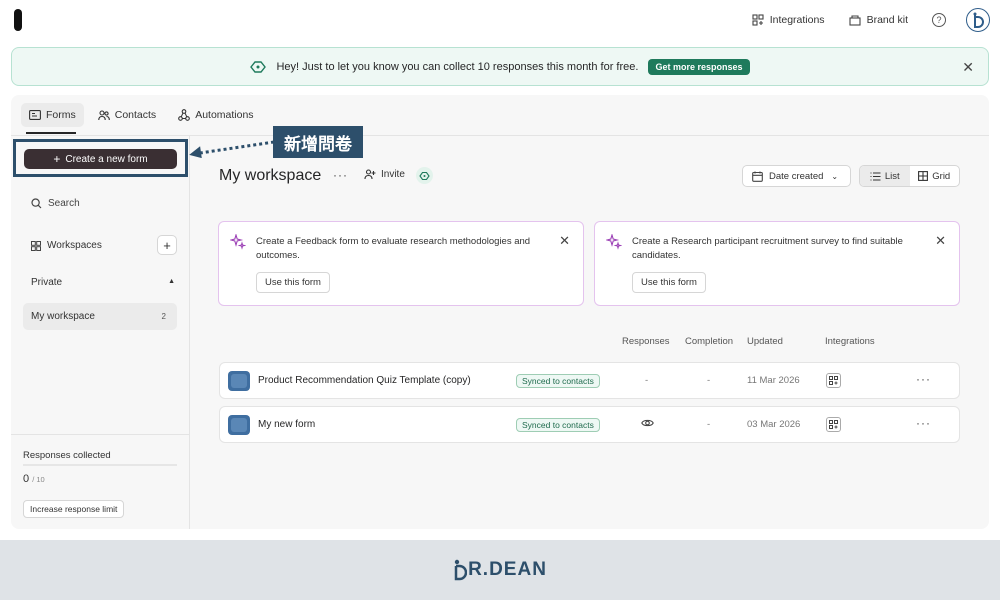 Image resolution: width=1000 pixels, height=600 pixels. Describe the element at coordinates (699, 66) in the screenshot. I see `get-more-responses-button: Get more responses` at that location.